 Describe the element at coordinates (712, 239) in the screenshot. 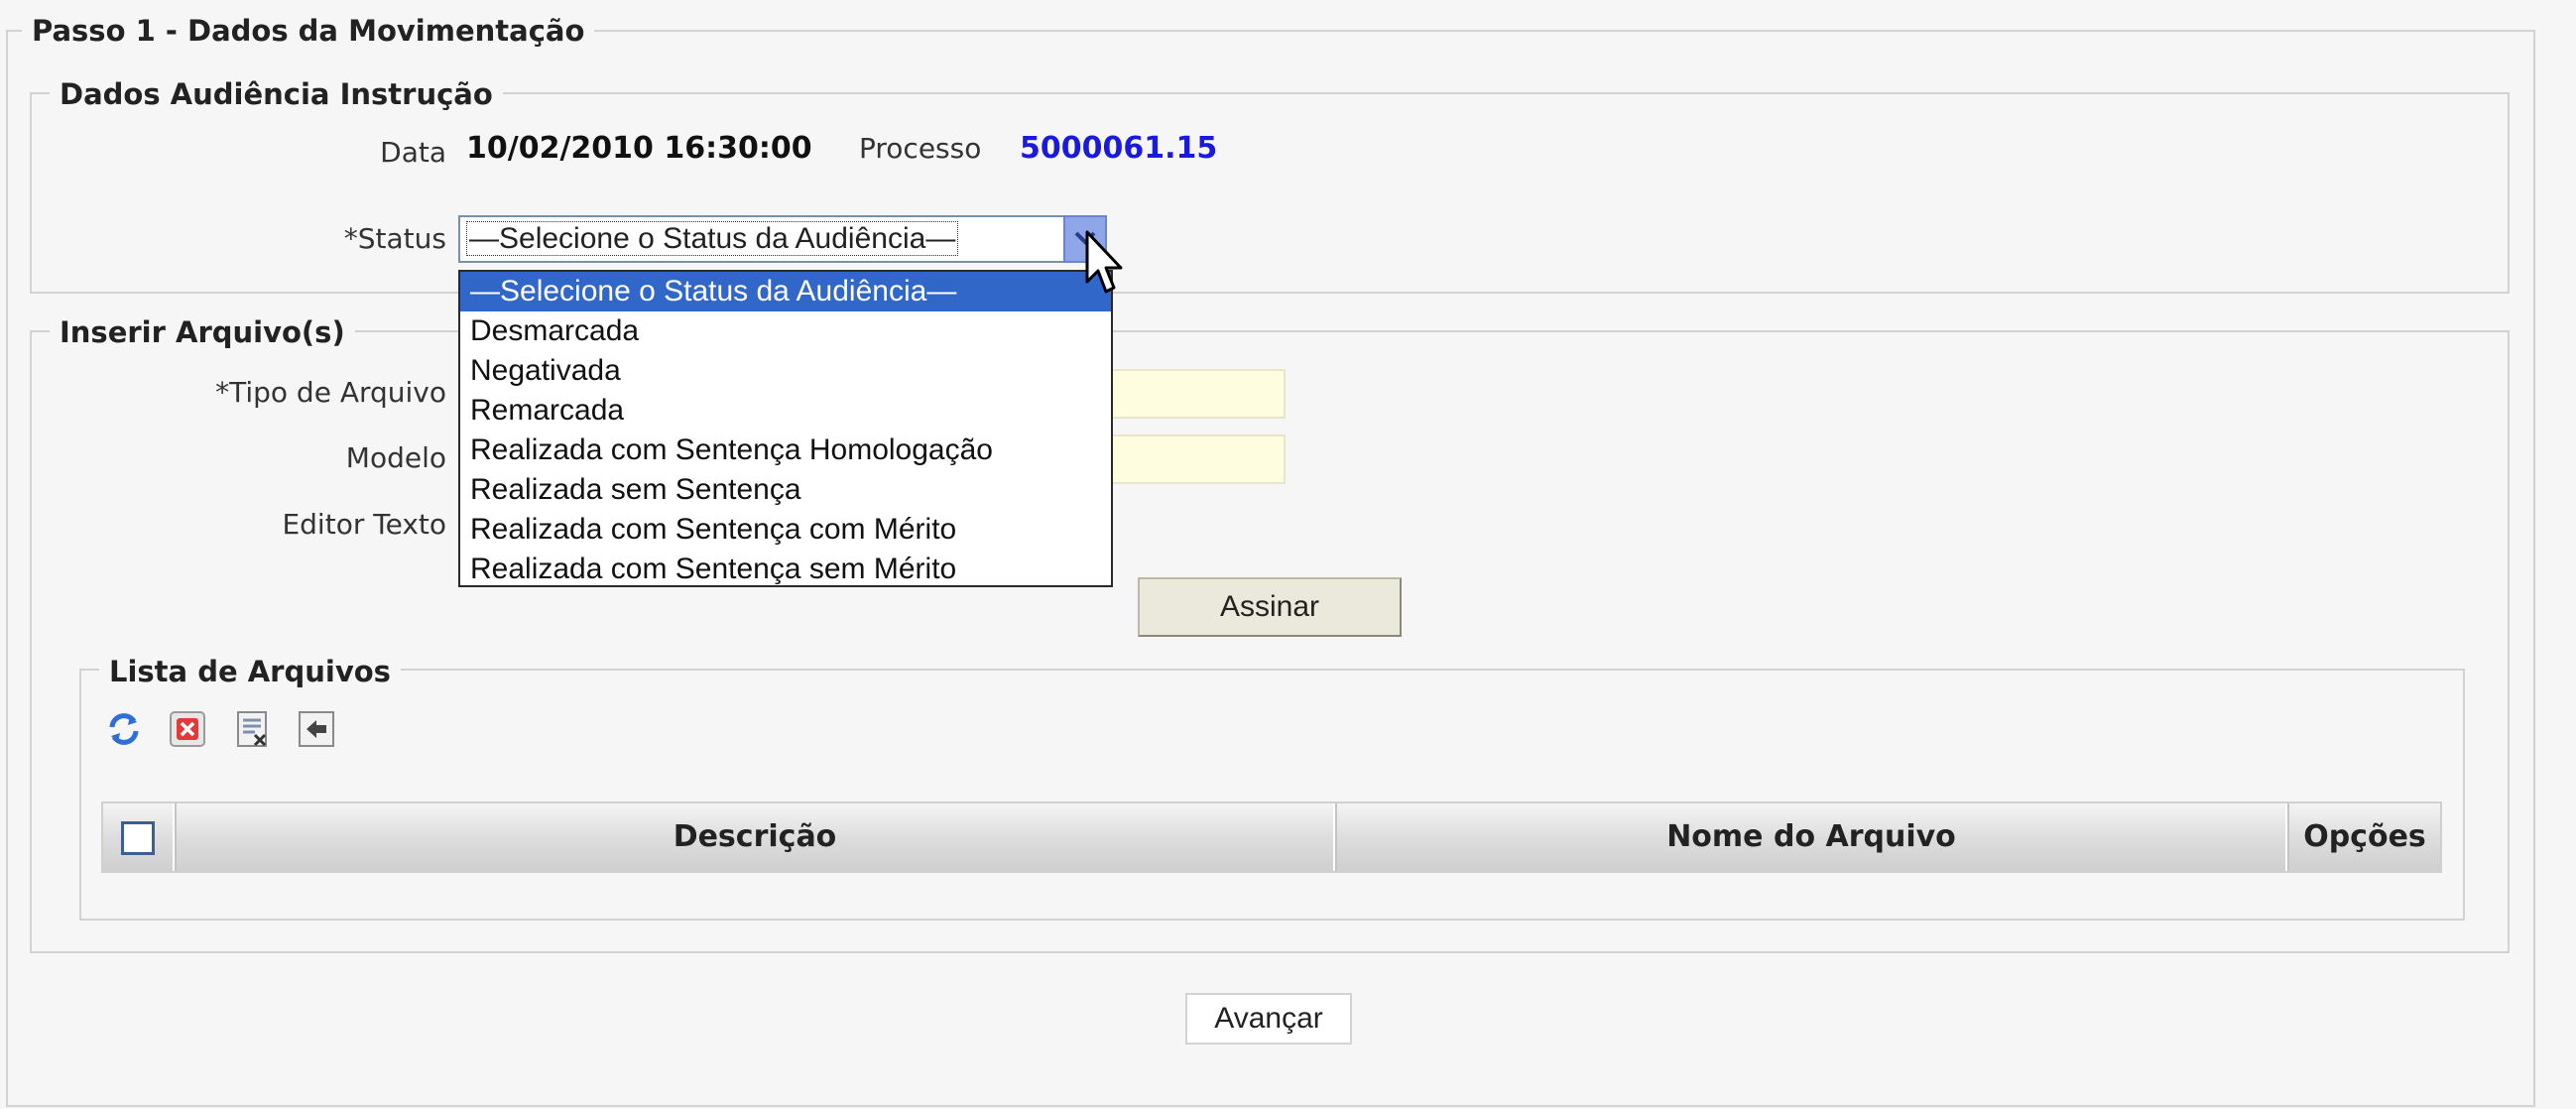

I see `status-select-value: —Selecione o Status da Audiência—` at that location.